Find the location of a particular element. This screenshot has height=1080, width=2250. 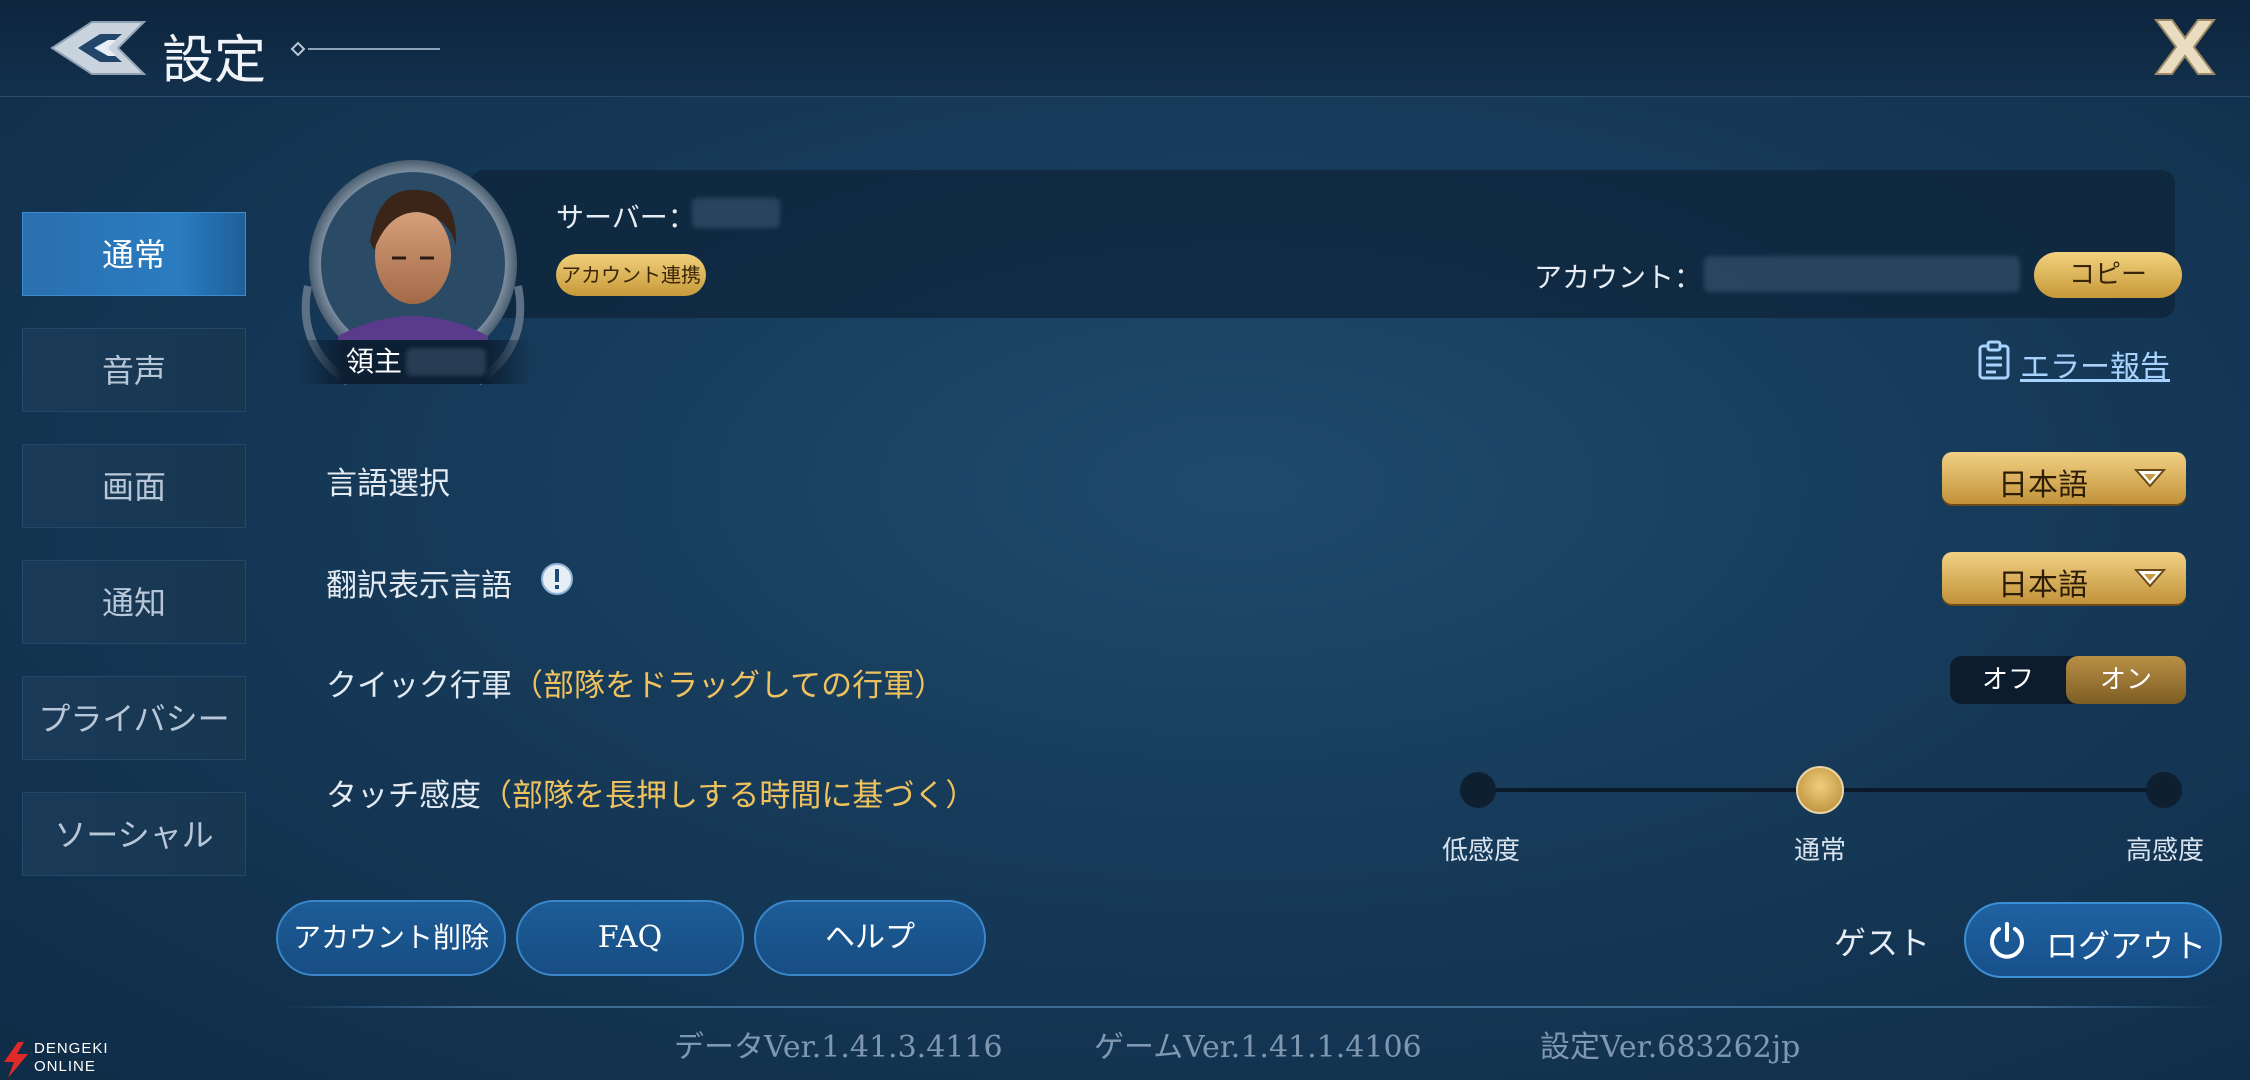

quick-march-title: クイック行軍 is located at coordinates (419, 686).